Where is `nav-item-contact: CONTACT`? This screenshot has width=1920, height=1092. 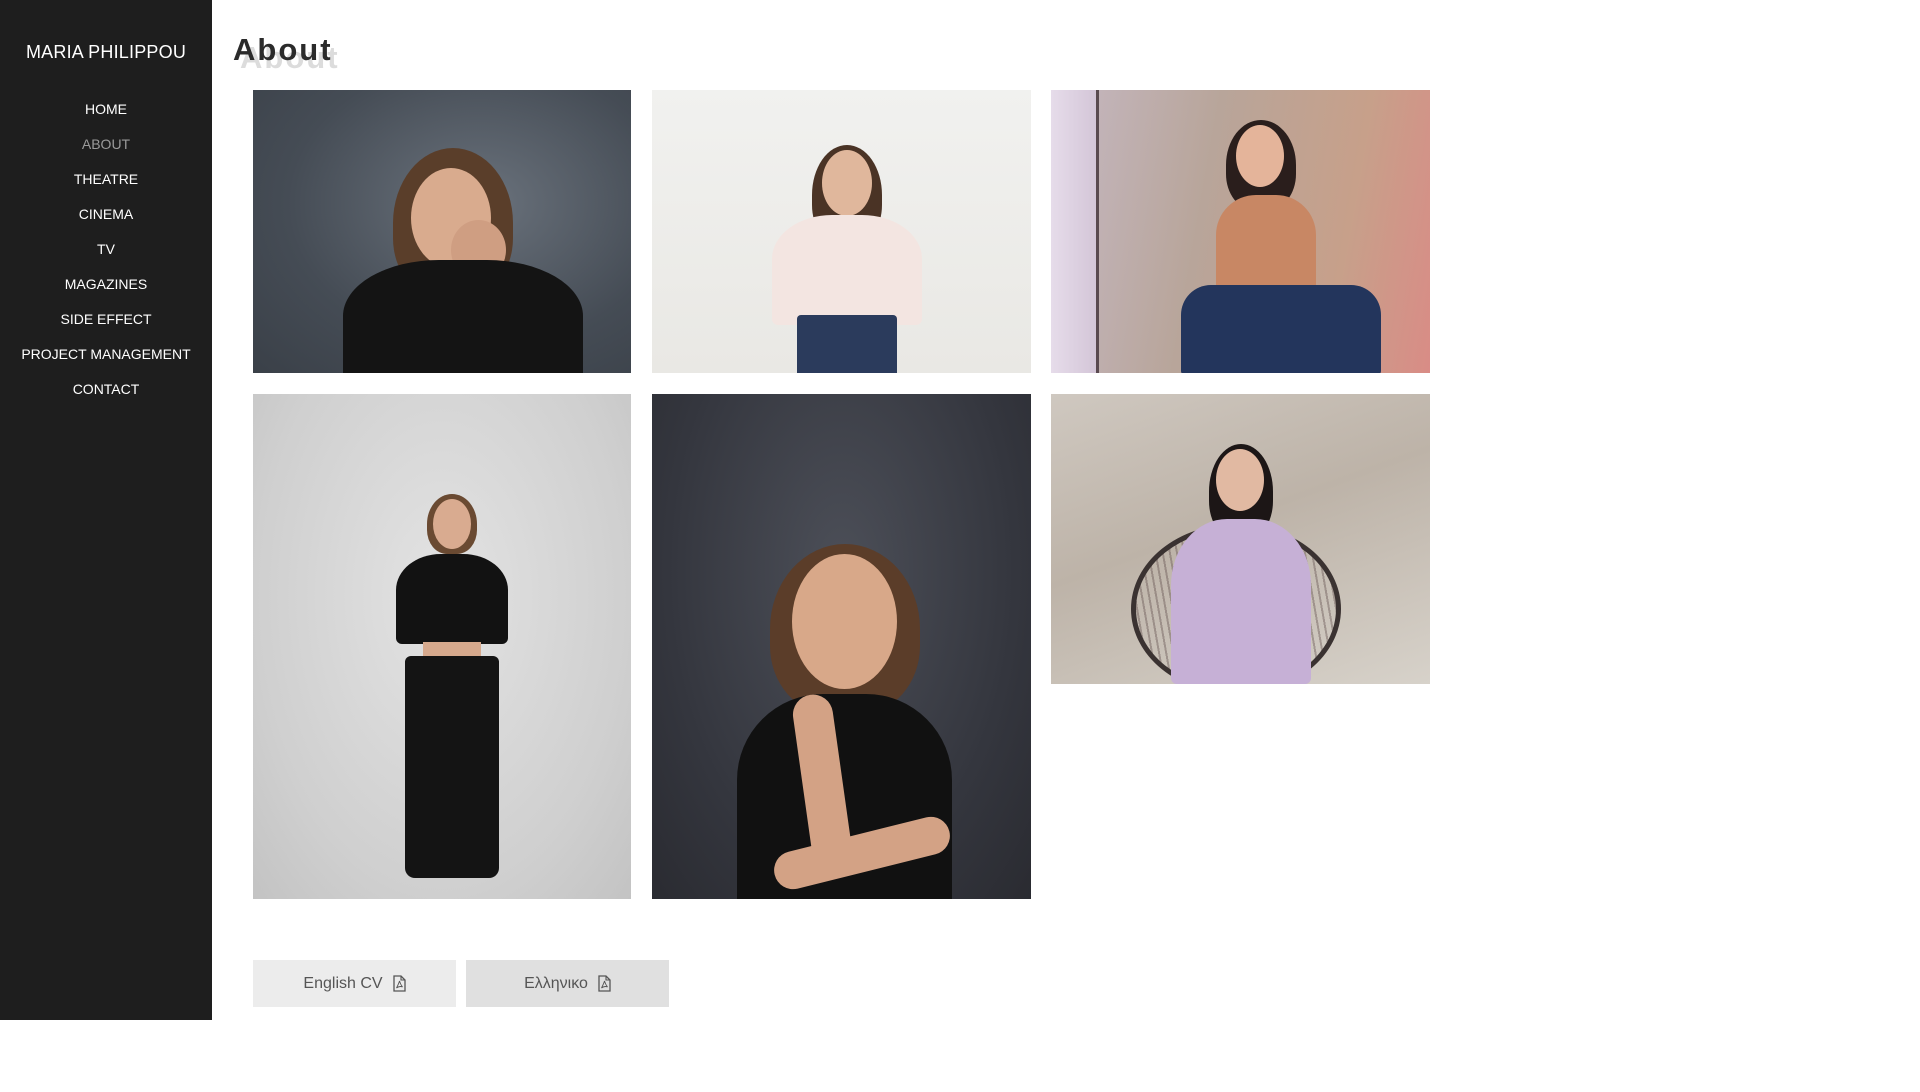
nav-item-contact: CONTACT is located at coordinates (106, 395).